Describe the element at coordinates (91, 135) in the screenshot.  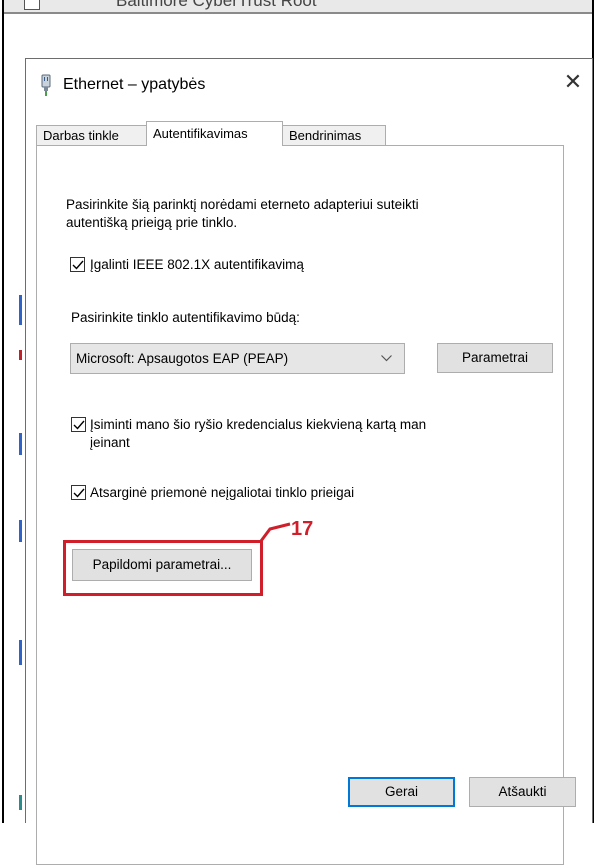
I see `tab-networking: Darbas tinkle` at that location.